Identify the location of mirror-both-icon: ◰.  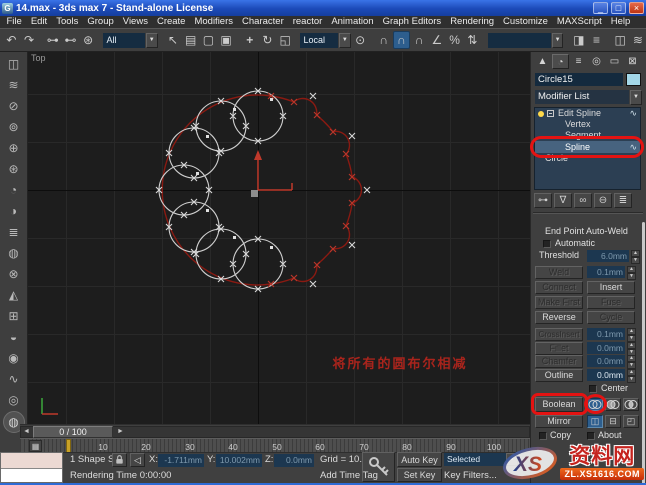
(631, 421).